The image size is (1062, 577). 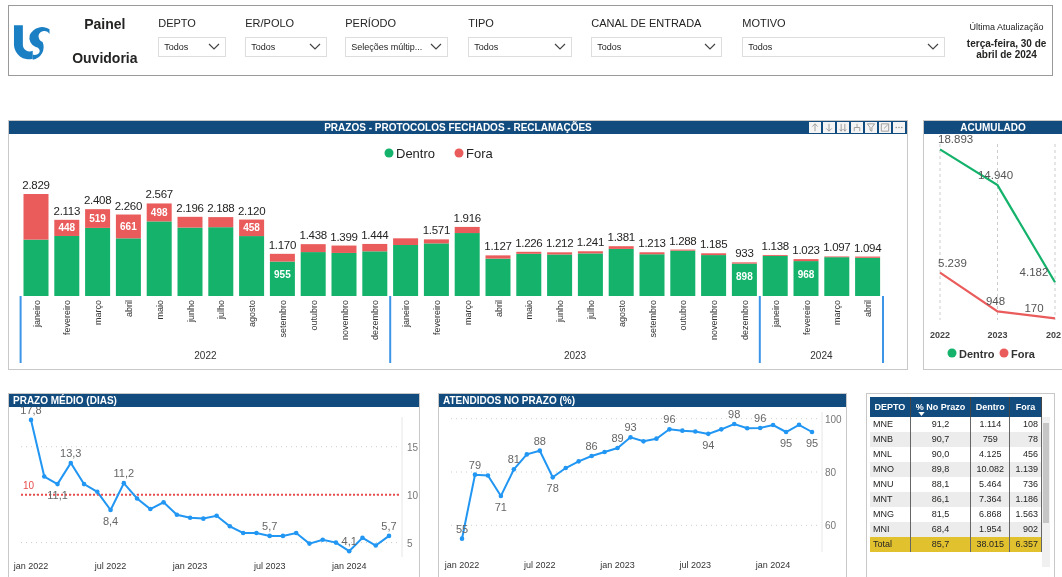 I want to click on month-label: outubro, so click(x=313, y=315).